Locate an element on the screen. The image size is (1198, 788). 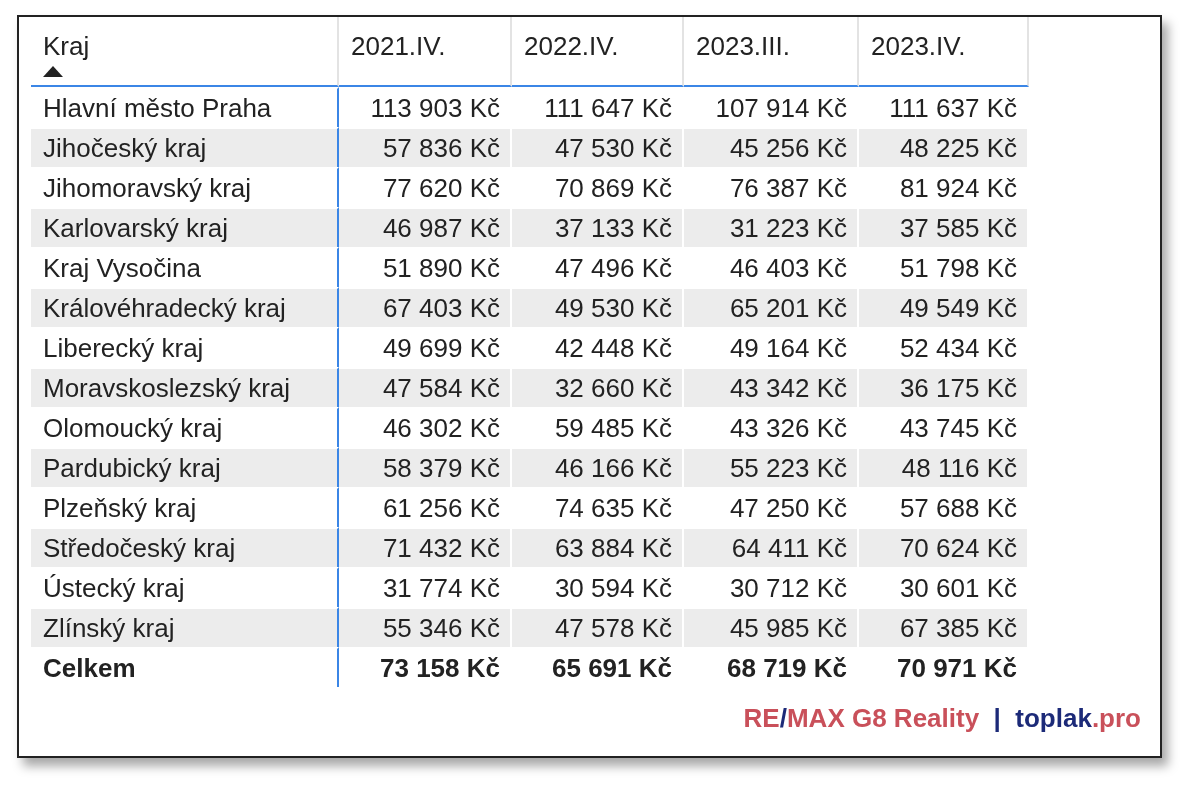
table-cell: 46 987 Kč is located at coordinates (425, 227).